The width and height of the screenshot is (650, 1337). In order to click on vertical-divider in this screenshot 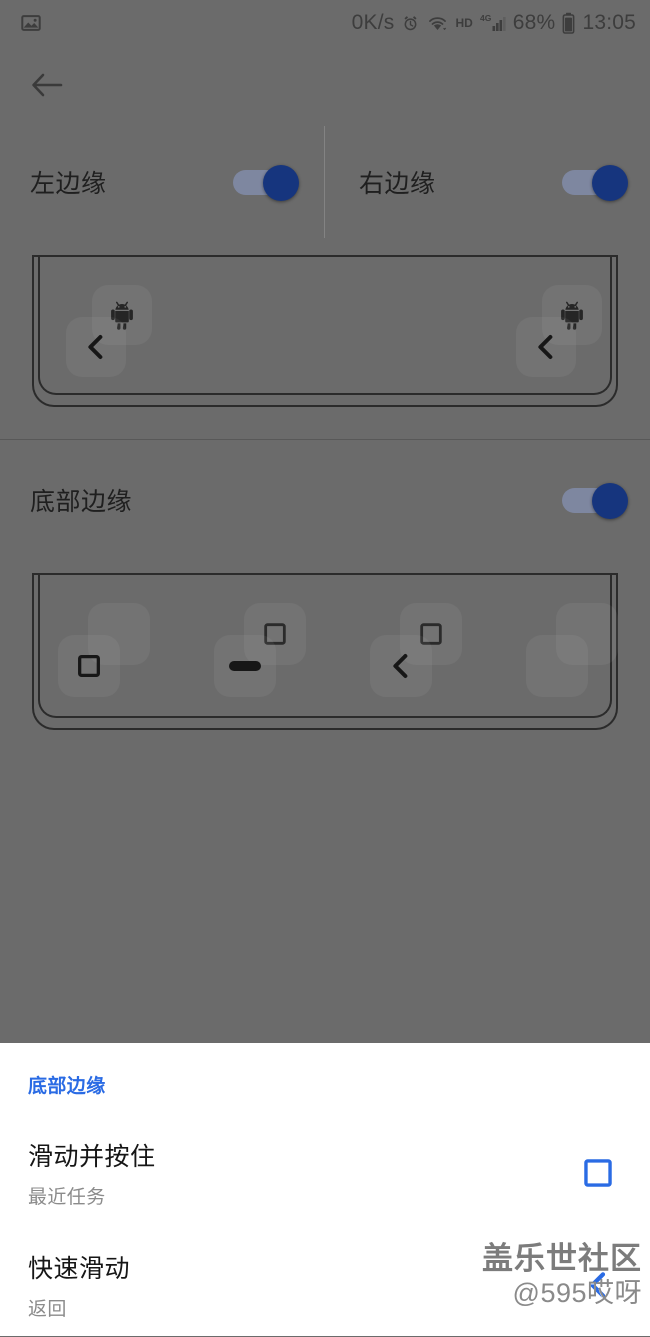, I will do `click(324, 182)`.